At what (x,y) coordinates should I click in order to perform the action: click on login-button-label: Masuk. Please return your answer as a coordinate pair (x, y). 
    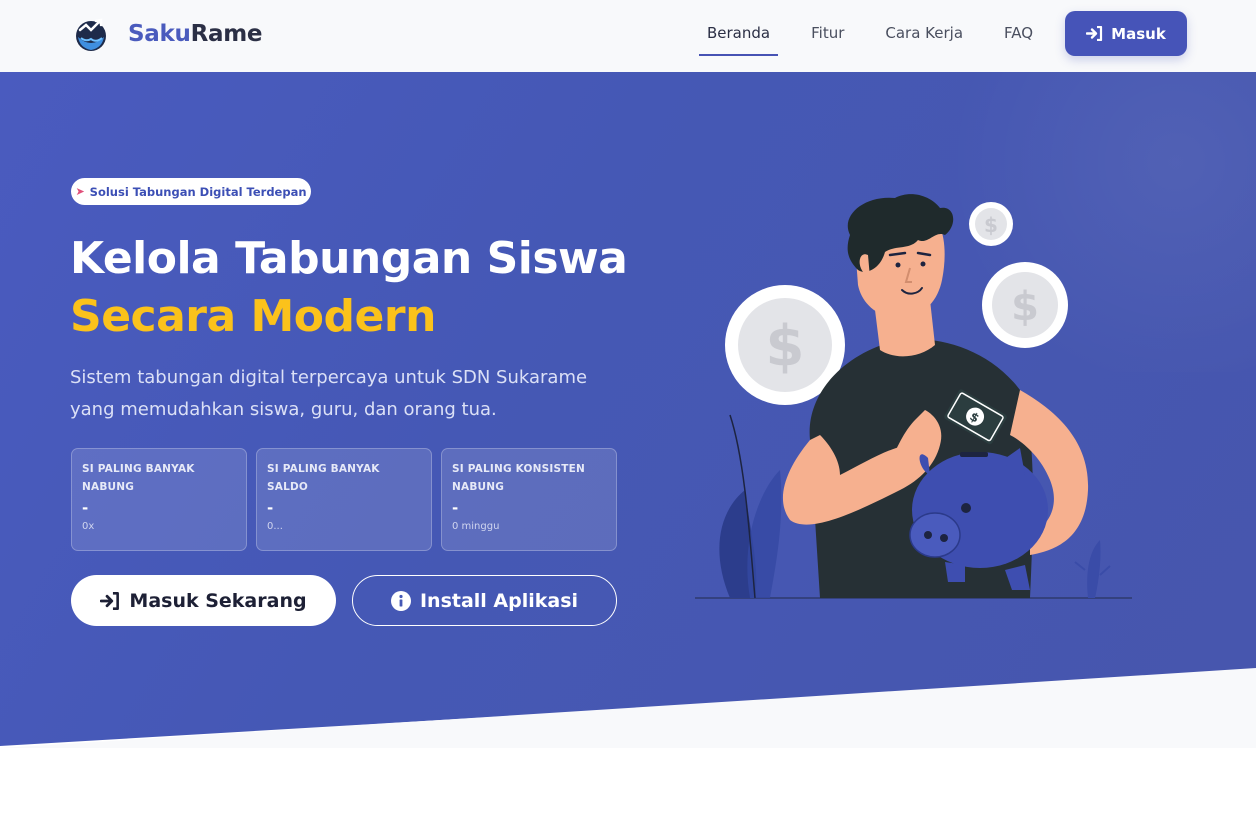
    Looking at the image, I should click on (1138, 33).